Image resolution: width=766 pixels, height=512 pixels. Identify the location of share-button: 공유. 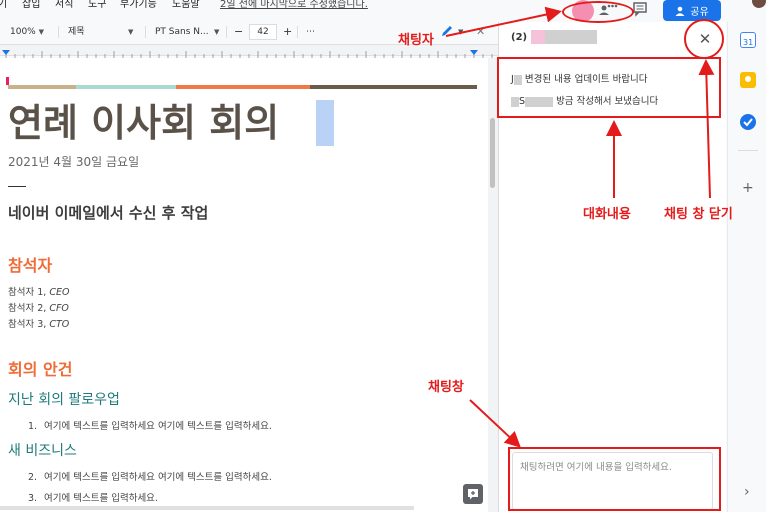
(692, 10).